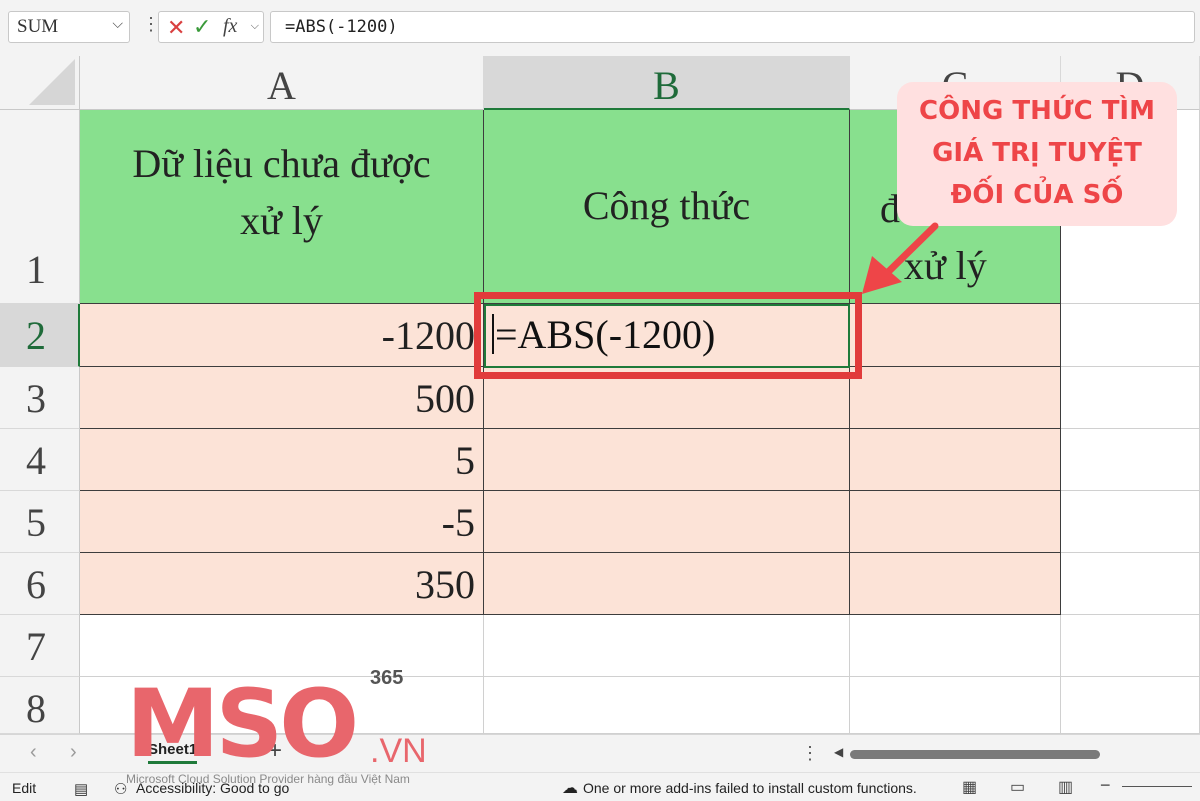 The height and width of the screenshot is (801, 1200). What do you see at coordinates (1065, 787) in the screenshot?
I see `page-break-icon: ▥` at bounding box center [1065, 787].